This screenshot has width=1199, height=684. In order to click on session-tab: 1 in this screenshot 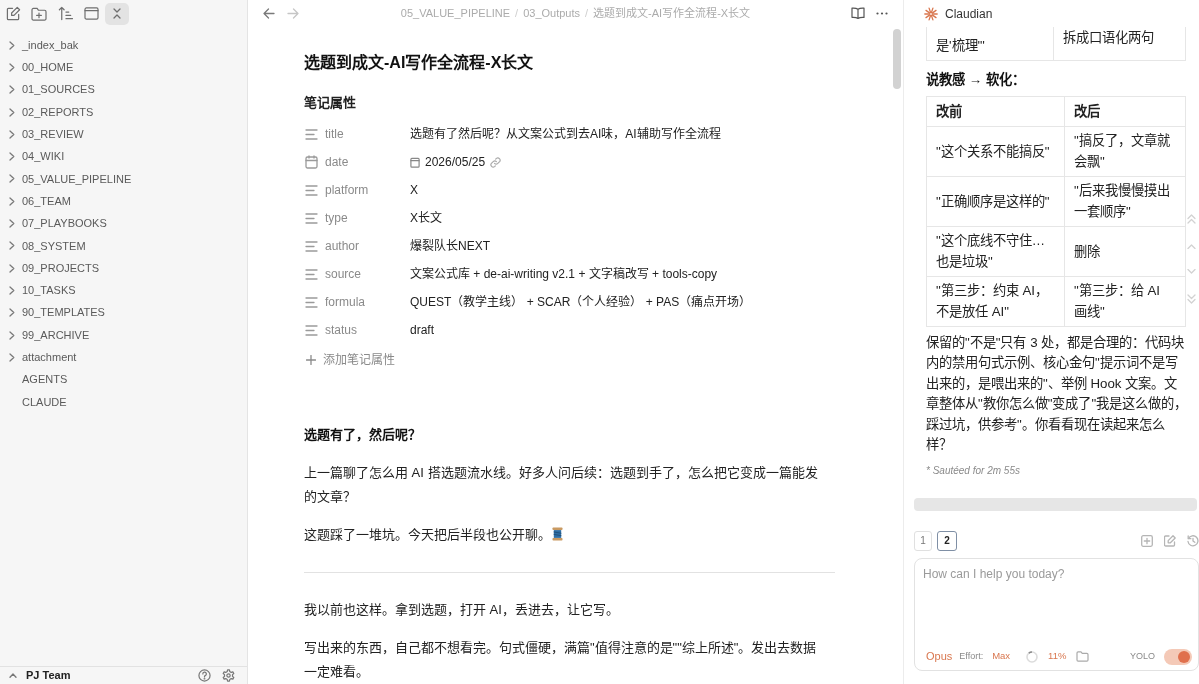, I will do `click(923, 540)`.